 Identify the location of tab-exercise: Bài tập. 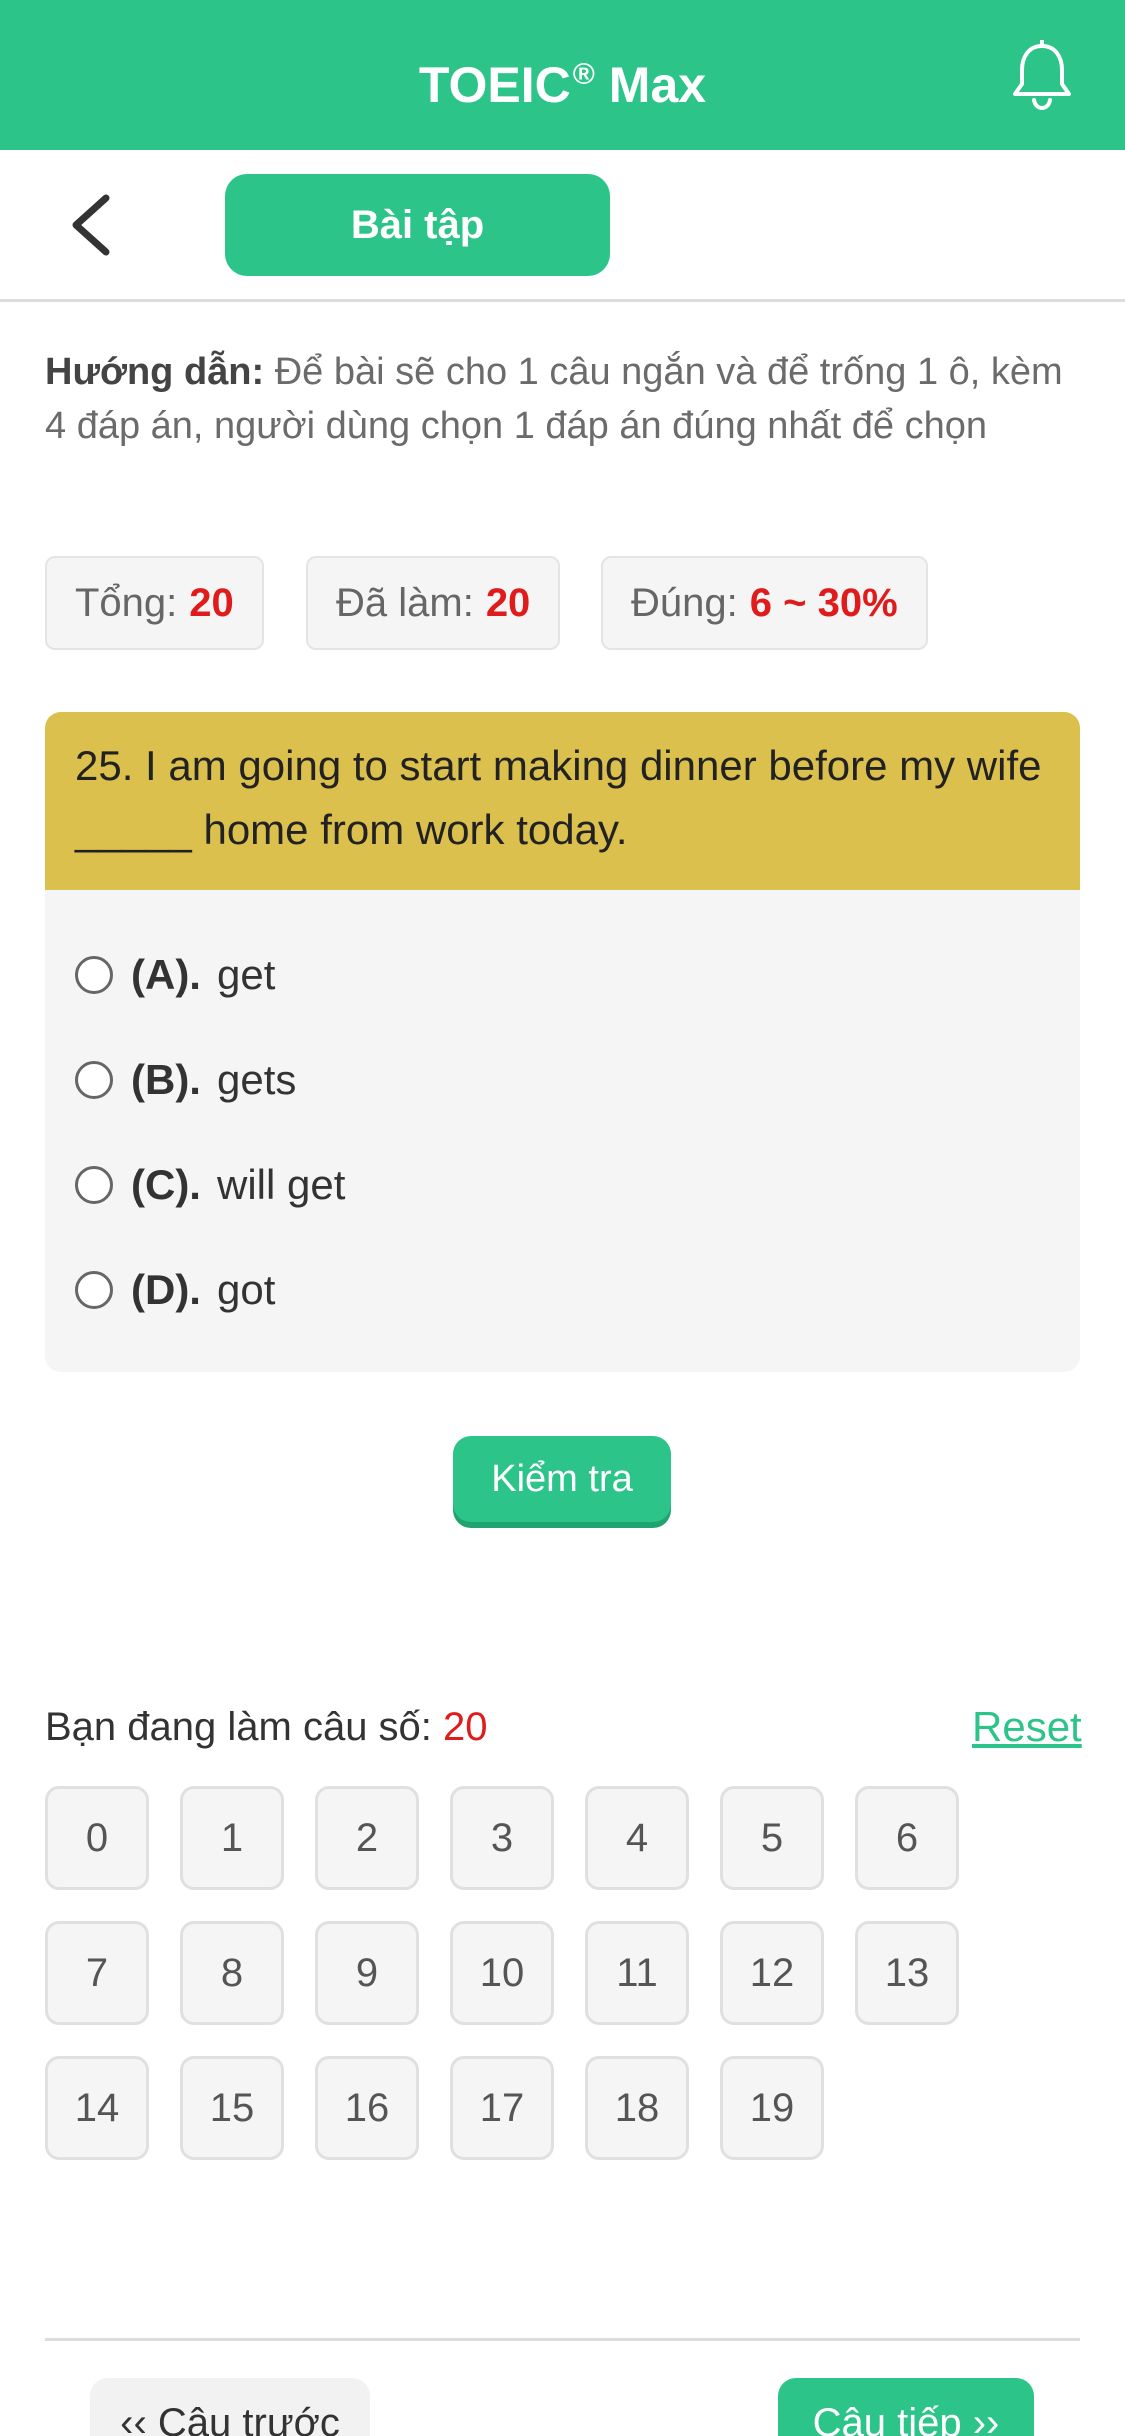
(417, 225).